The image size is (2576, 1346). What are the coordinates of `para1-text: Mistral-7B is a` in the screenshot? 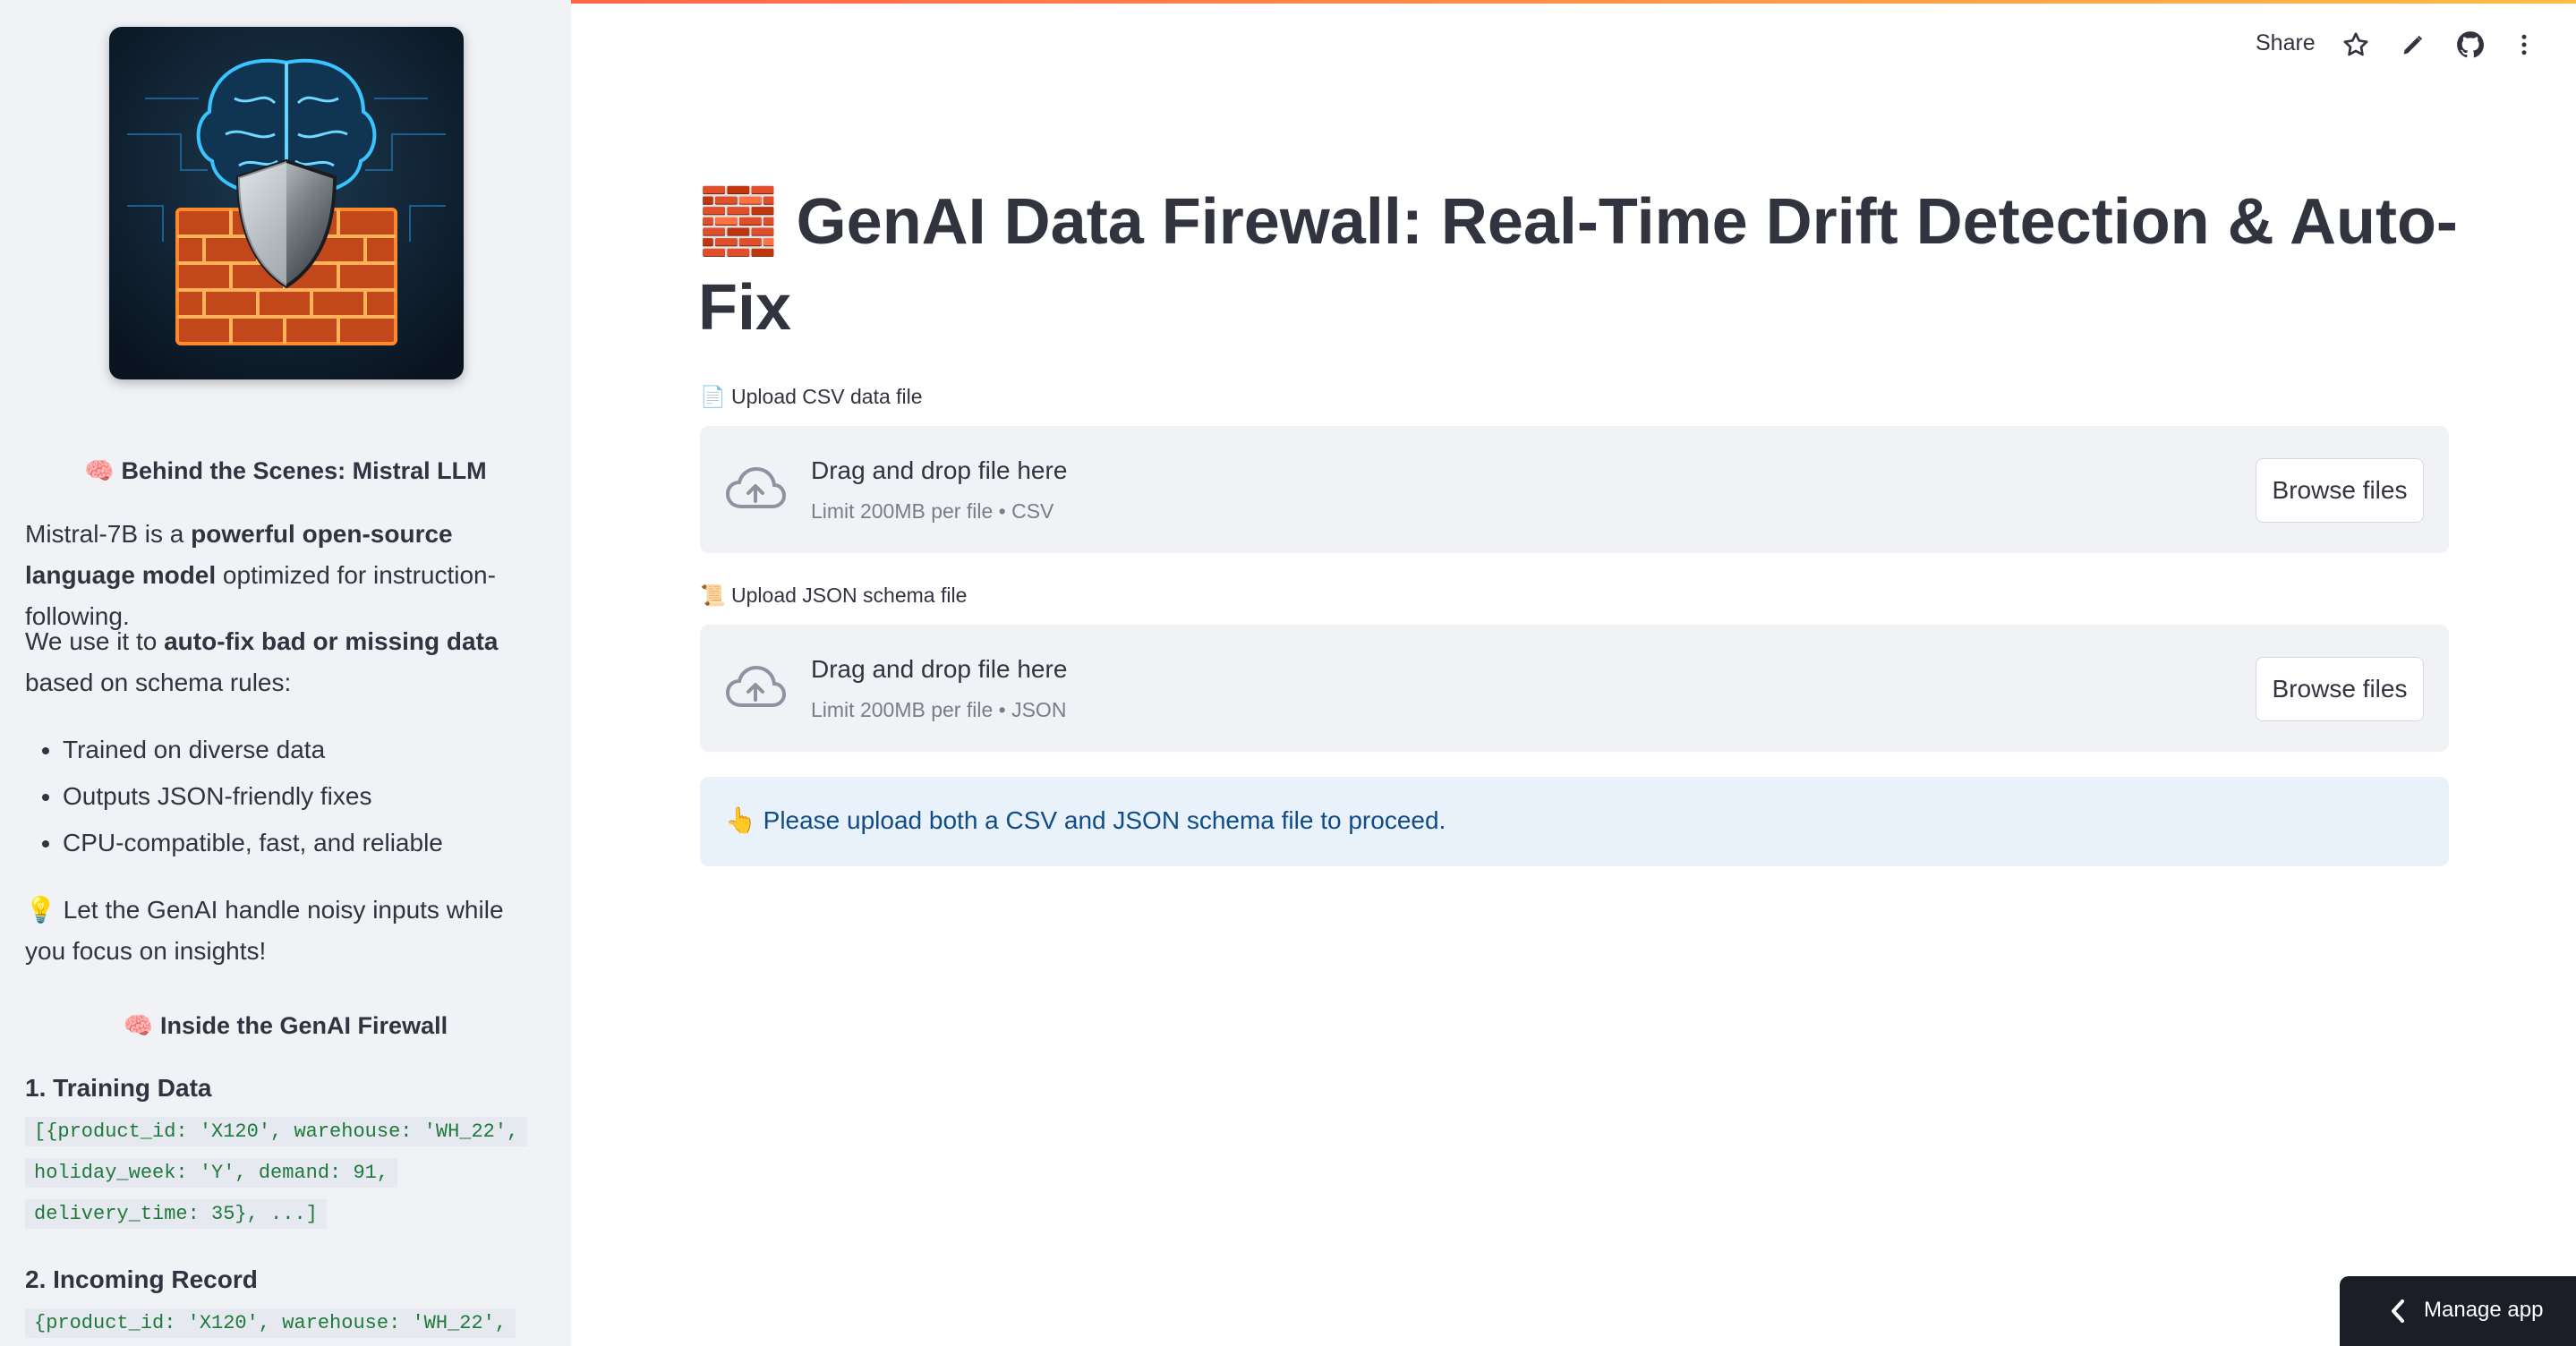 It's located at (108, 534).